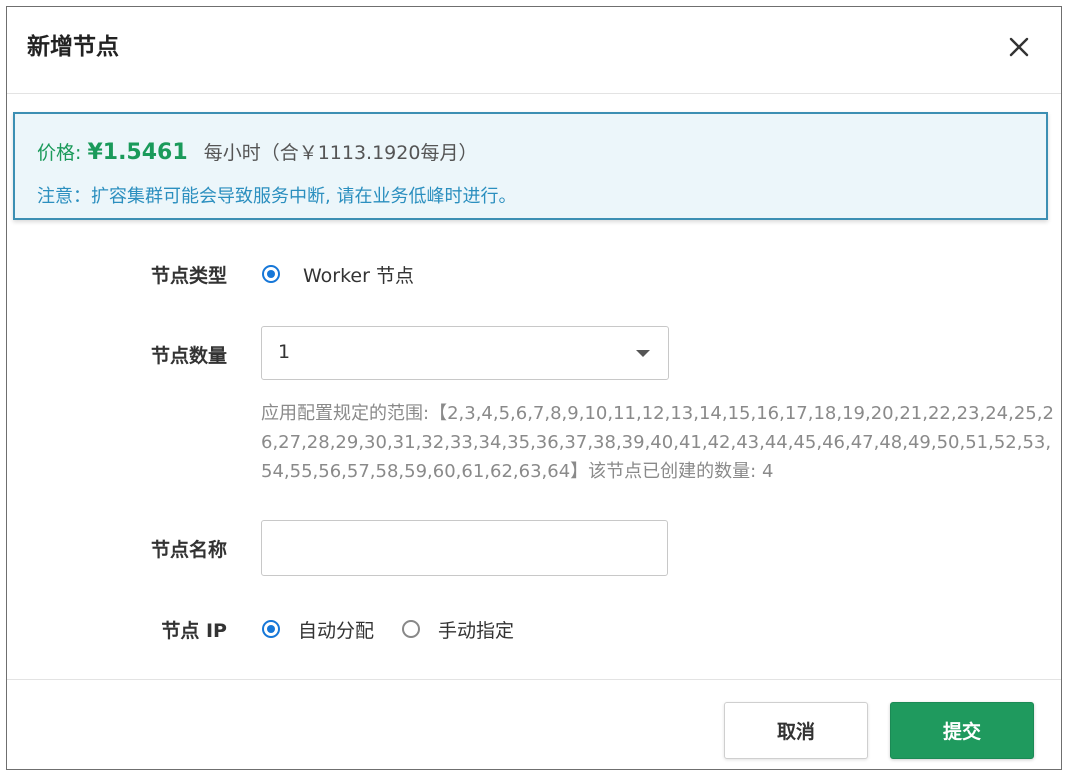 The height and width of the screenshot is (776, 1070). Describe the element at coordinates (188, 276) in the screenshot. I see `node-type-label: 节点类型` at that location.